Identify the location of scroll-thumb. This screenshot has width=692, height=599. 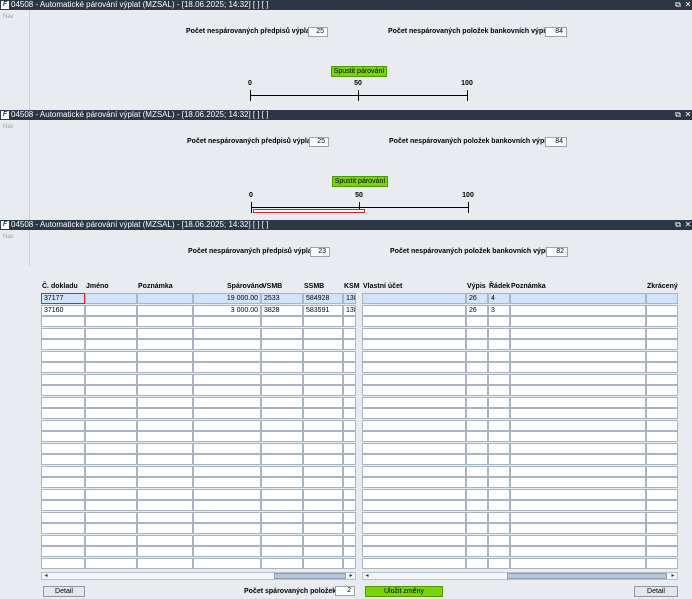
(587, 576).